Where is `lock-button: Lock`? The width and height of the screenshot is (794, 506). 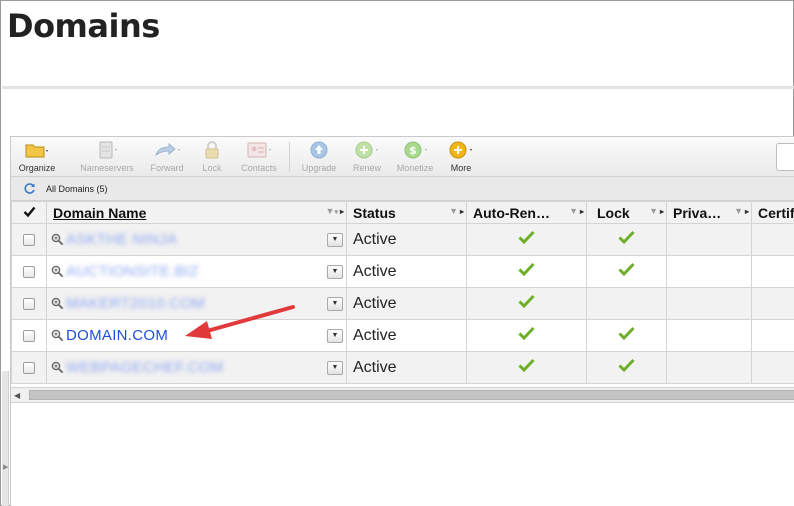 lock-button: Lock is located at coordinates (212, 158).